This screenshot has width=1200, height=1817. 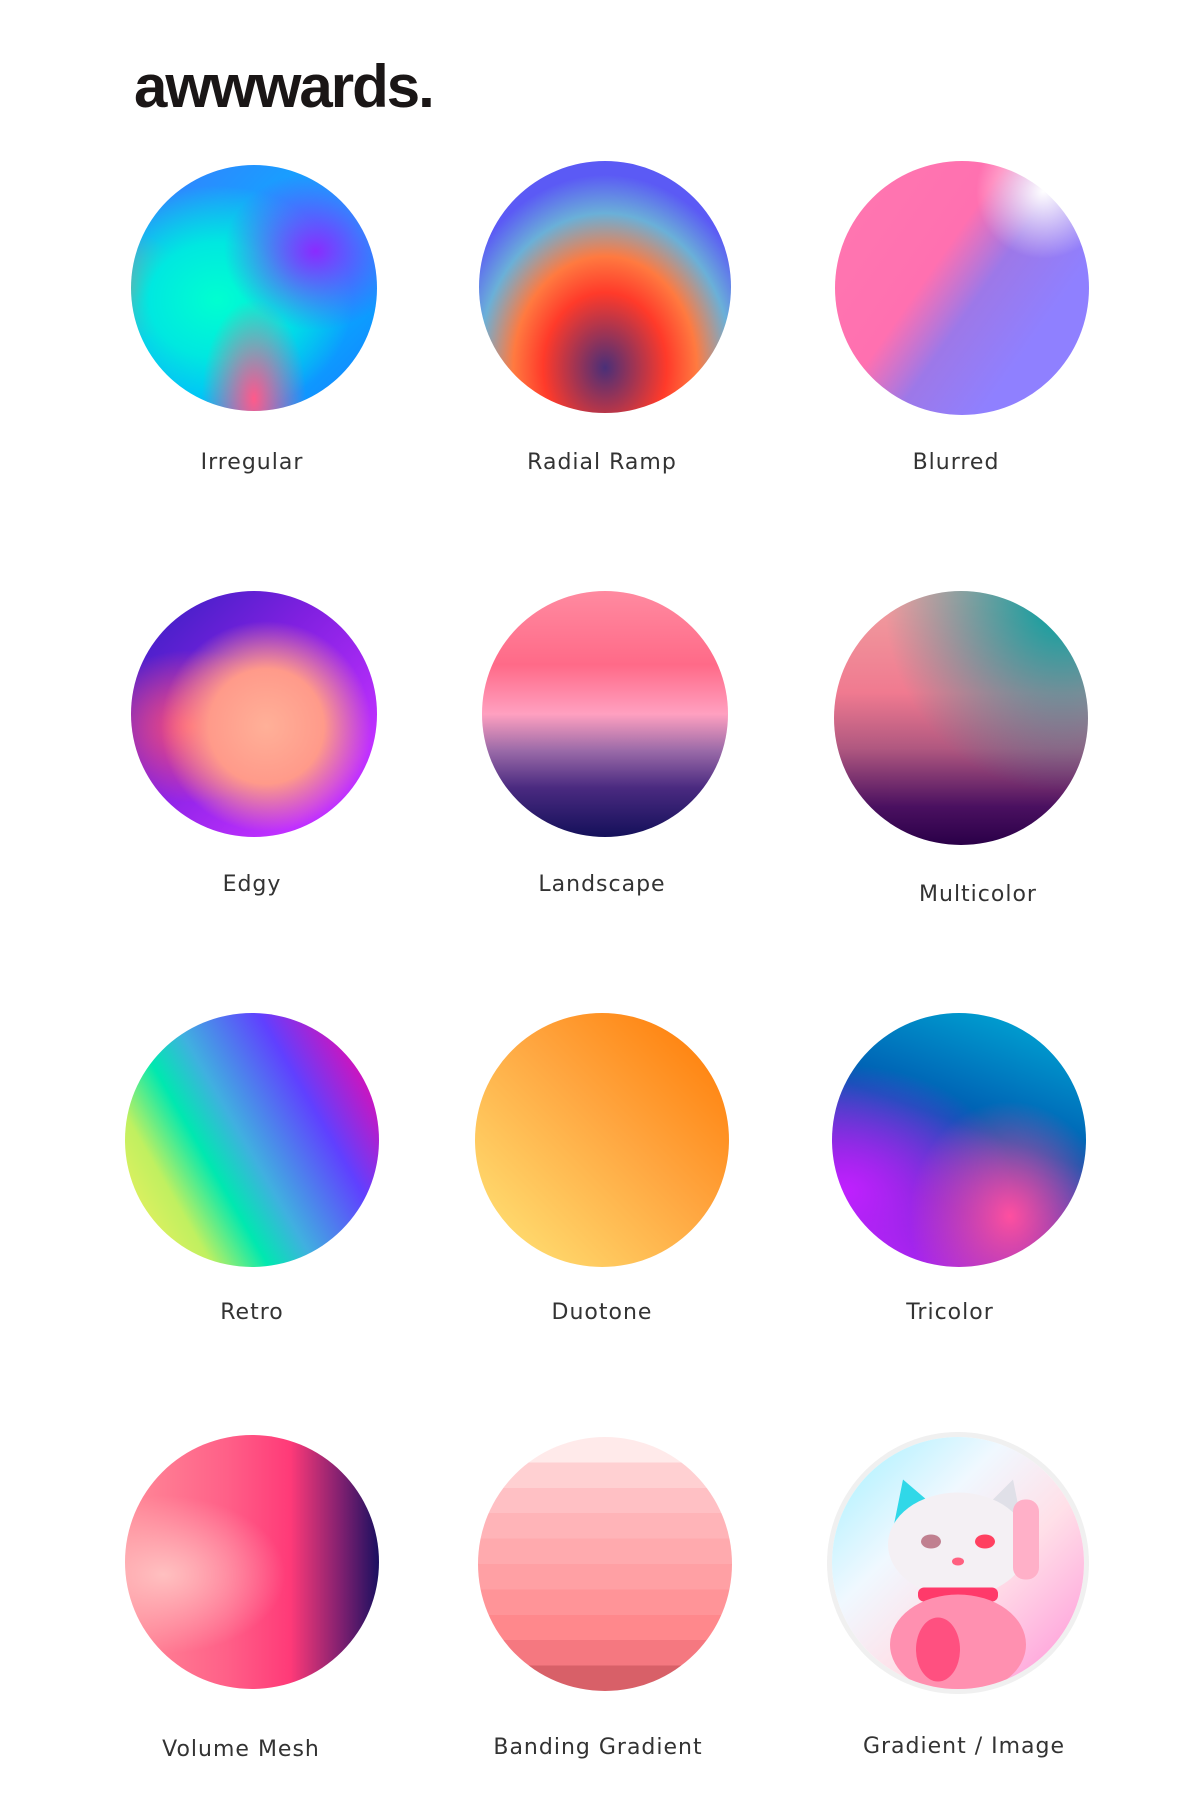 I want to click on label-retro: Retro, so click(x=252, y=1312).